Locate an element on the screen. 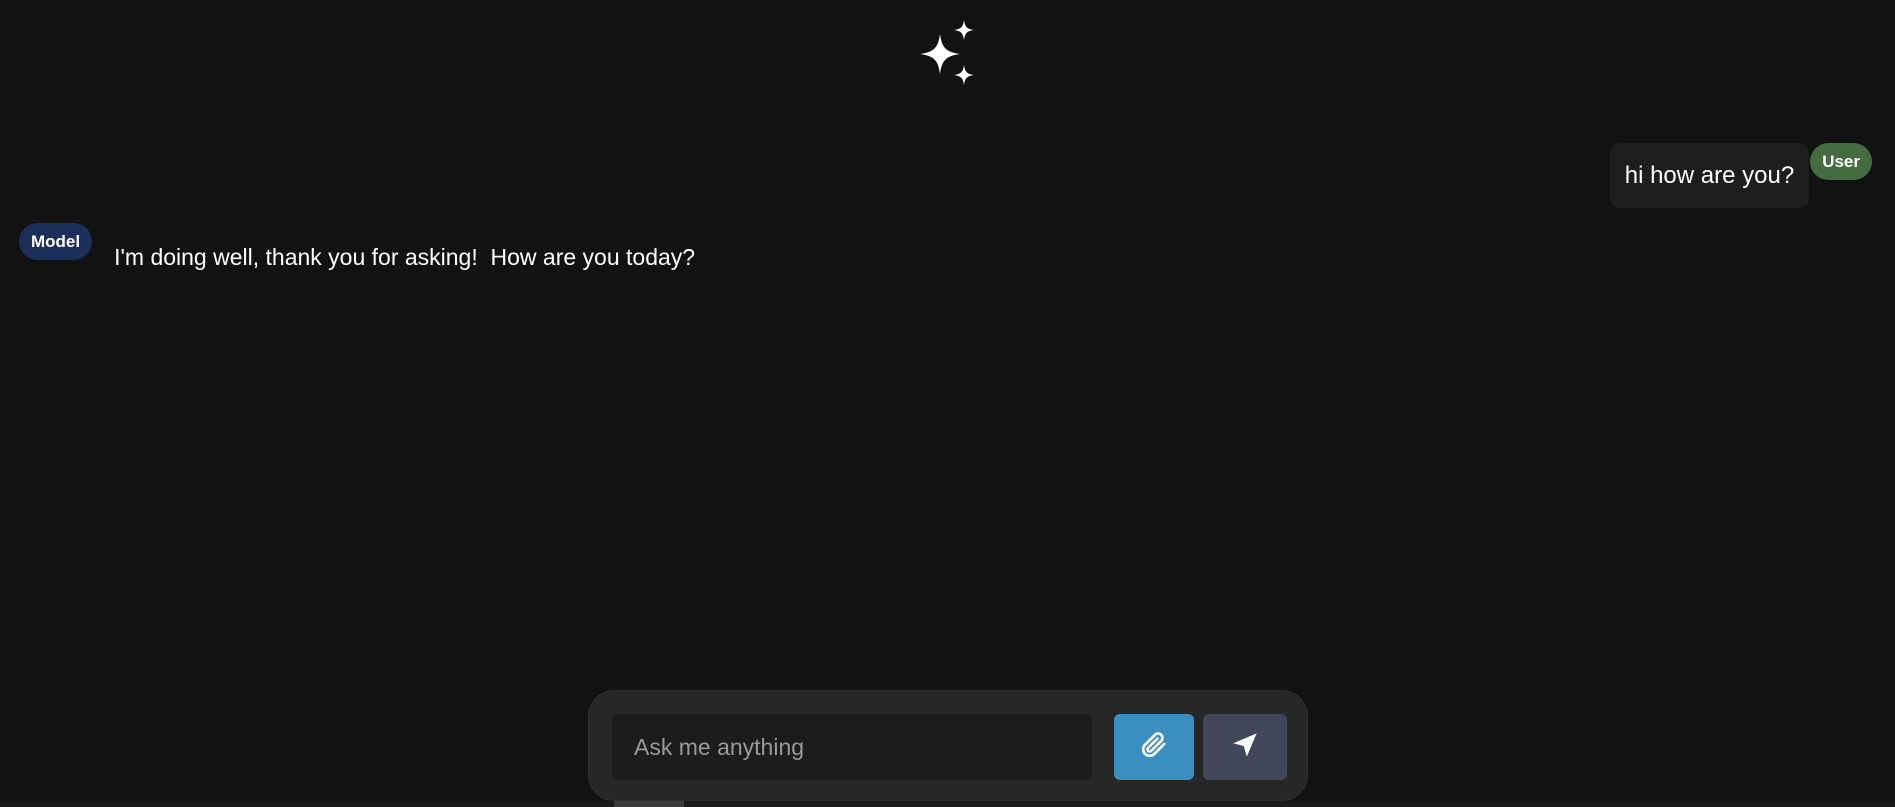 This screenshot has width=1895, height=807. user-message: hi how are you? User is located at coordinates (1740, 175).